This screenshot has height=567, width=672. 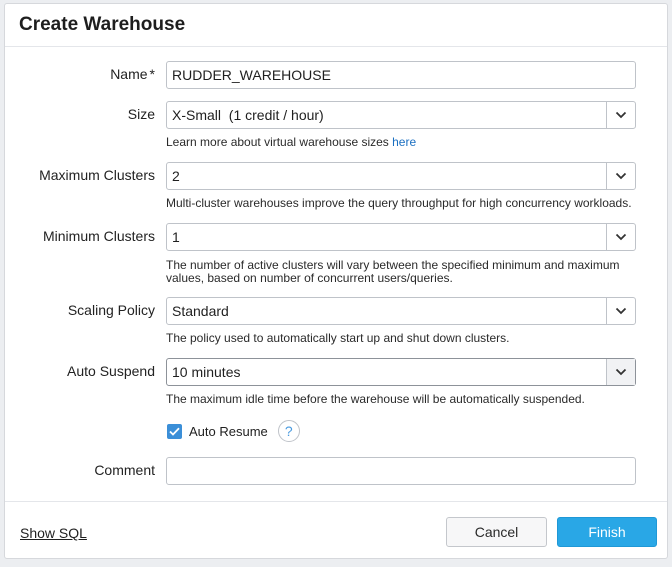 What do you see at coordinates (111, 371) in the screenshot?
I see `auto-suspend-label: Auto Suspend` at bounding box center [111, 371].